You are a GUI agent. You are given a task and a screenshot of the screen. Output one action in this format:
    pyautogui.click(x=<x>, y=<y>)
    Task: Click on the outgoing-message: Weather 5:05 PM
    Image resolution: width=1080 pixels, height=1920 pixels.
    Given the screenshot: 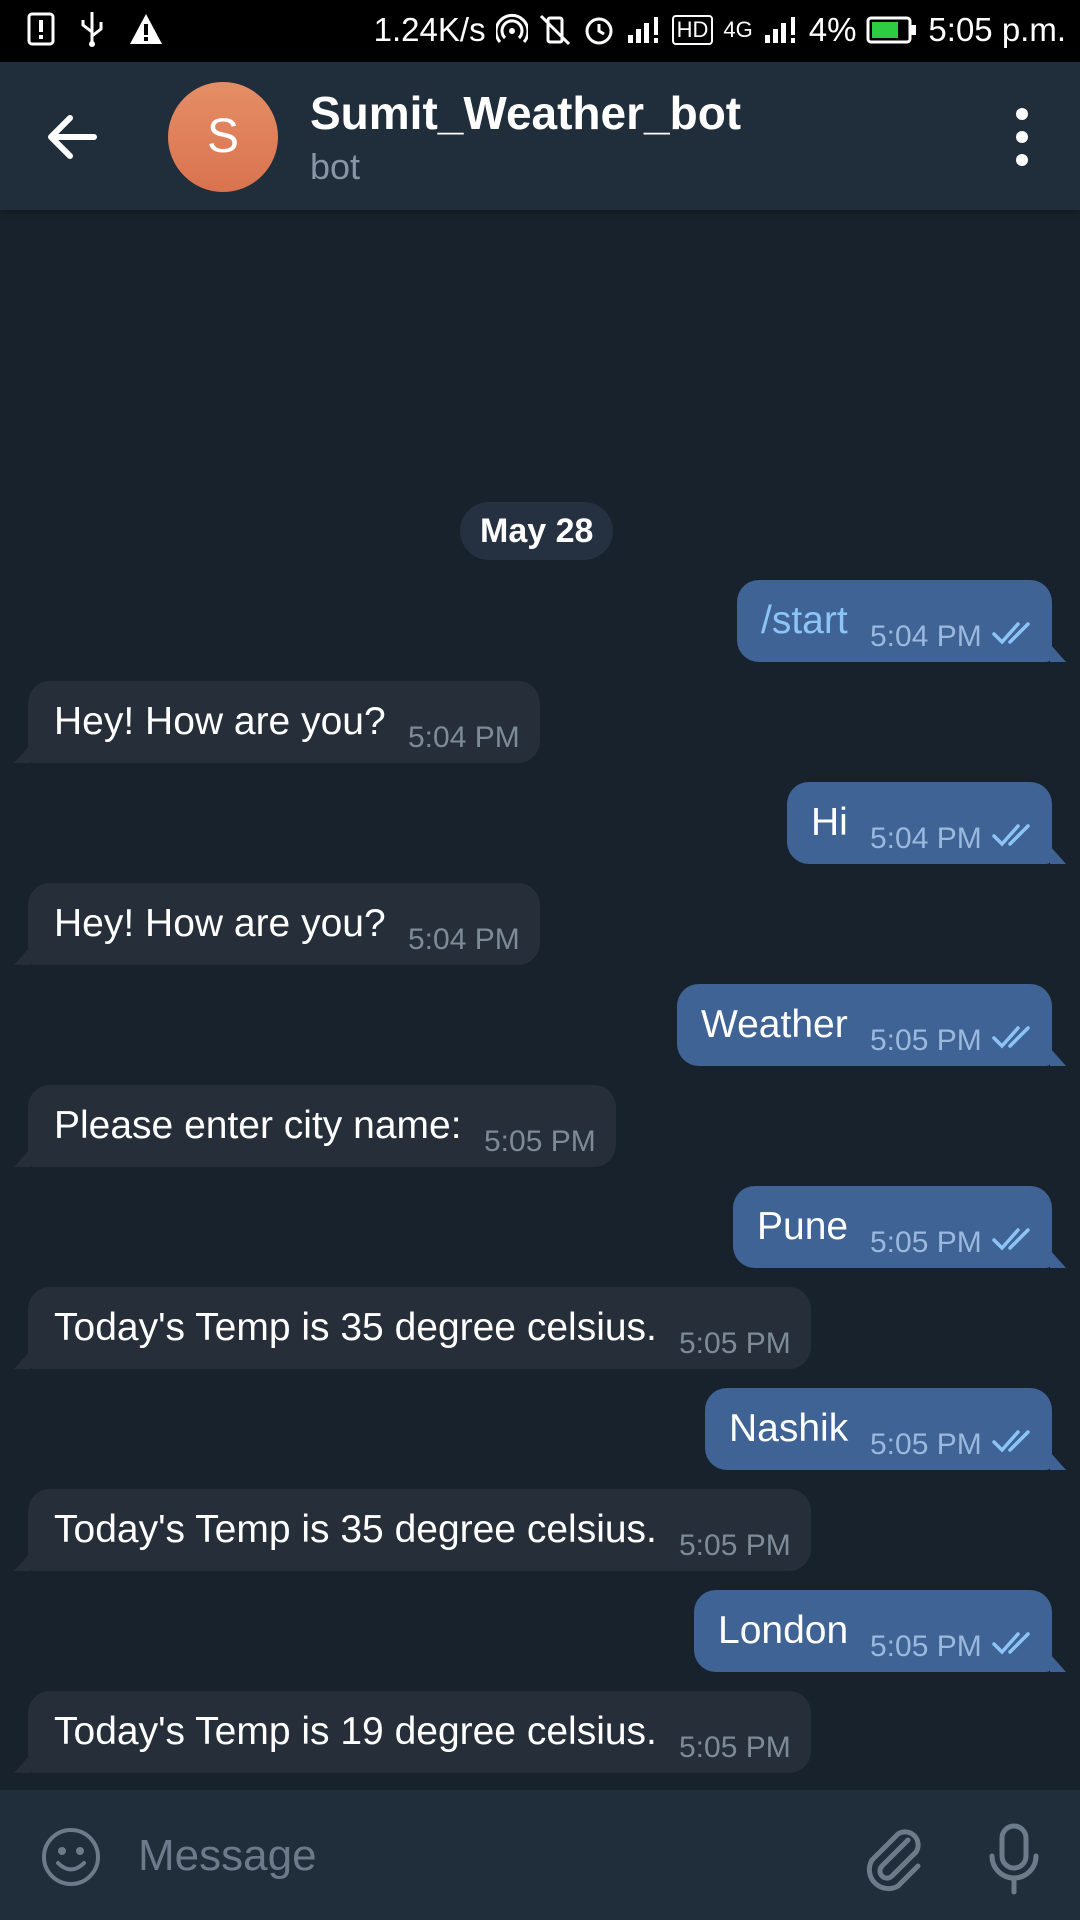 What is the action you would take?
    pyautogui.click(x=871, y=1025)
    